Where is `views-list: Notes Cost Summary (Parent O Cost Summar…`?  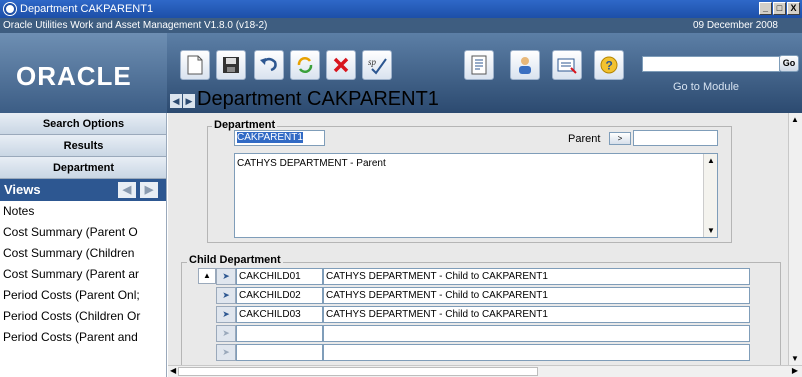 views-list: Notes Cost Summary (Parent O Cost Summar… is located at coordinates (83, 274).